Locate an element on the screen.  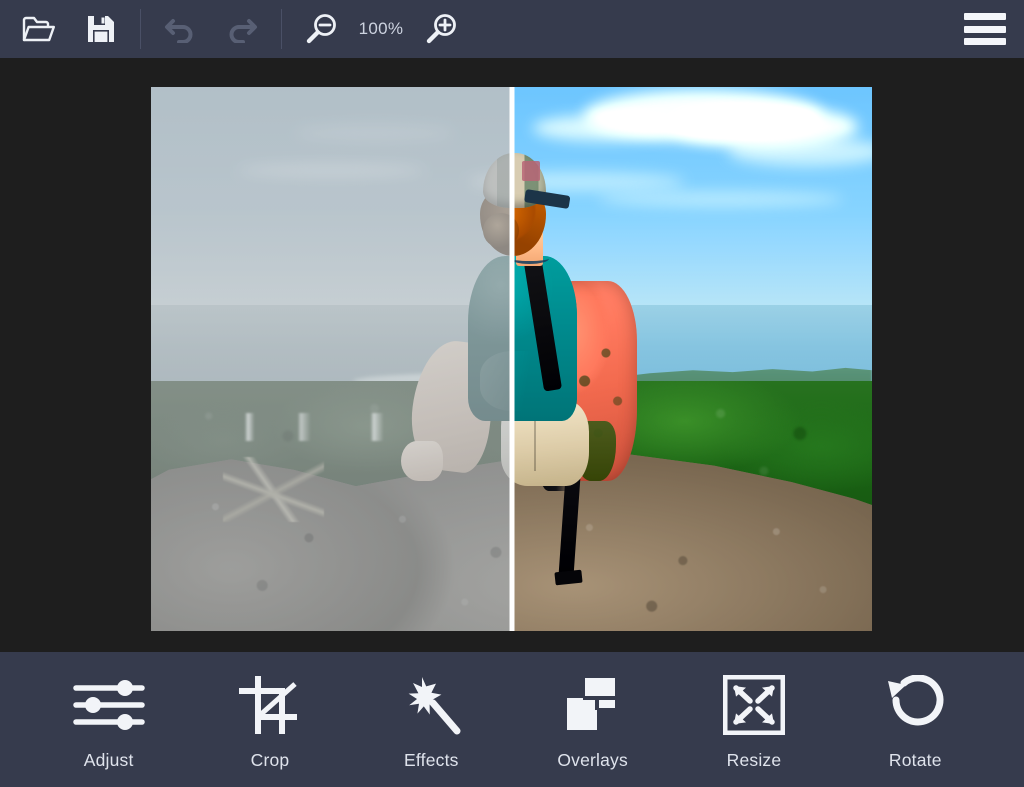
sliders-icon is located at coordinates (109, 705).